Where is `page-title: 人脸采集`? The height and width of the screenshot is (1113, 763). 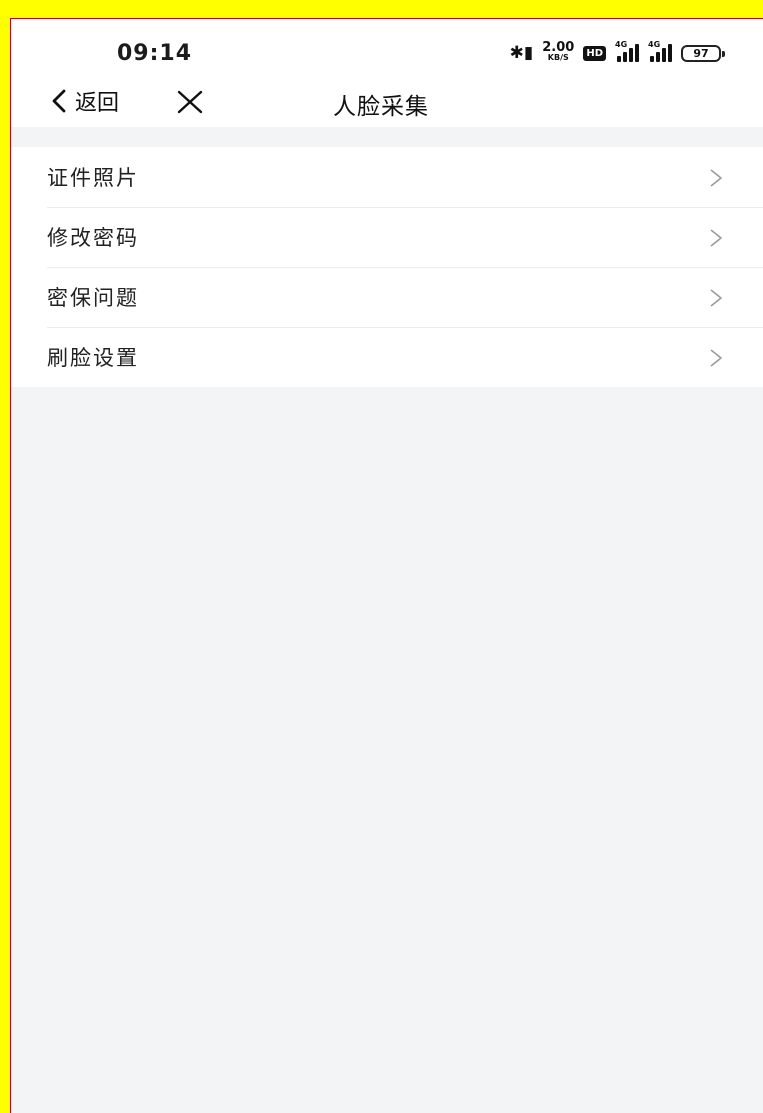
page-title: 人脸采集 is located at coordinates (381, 107).